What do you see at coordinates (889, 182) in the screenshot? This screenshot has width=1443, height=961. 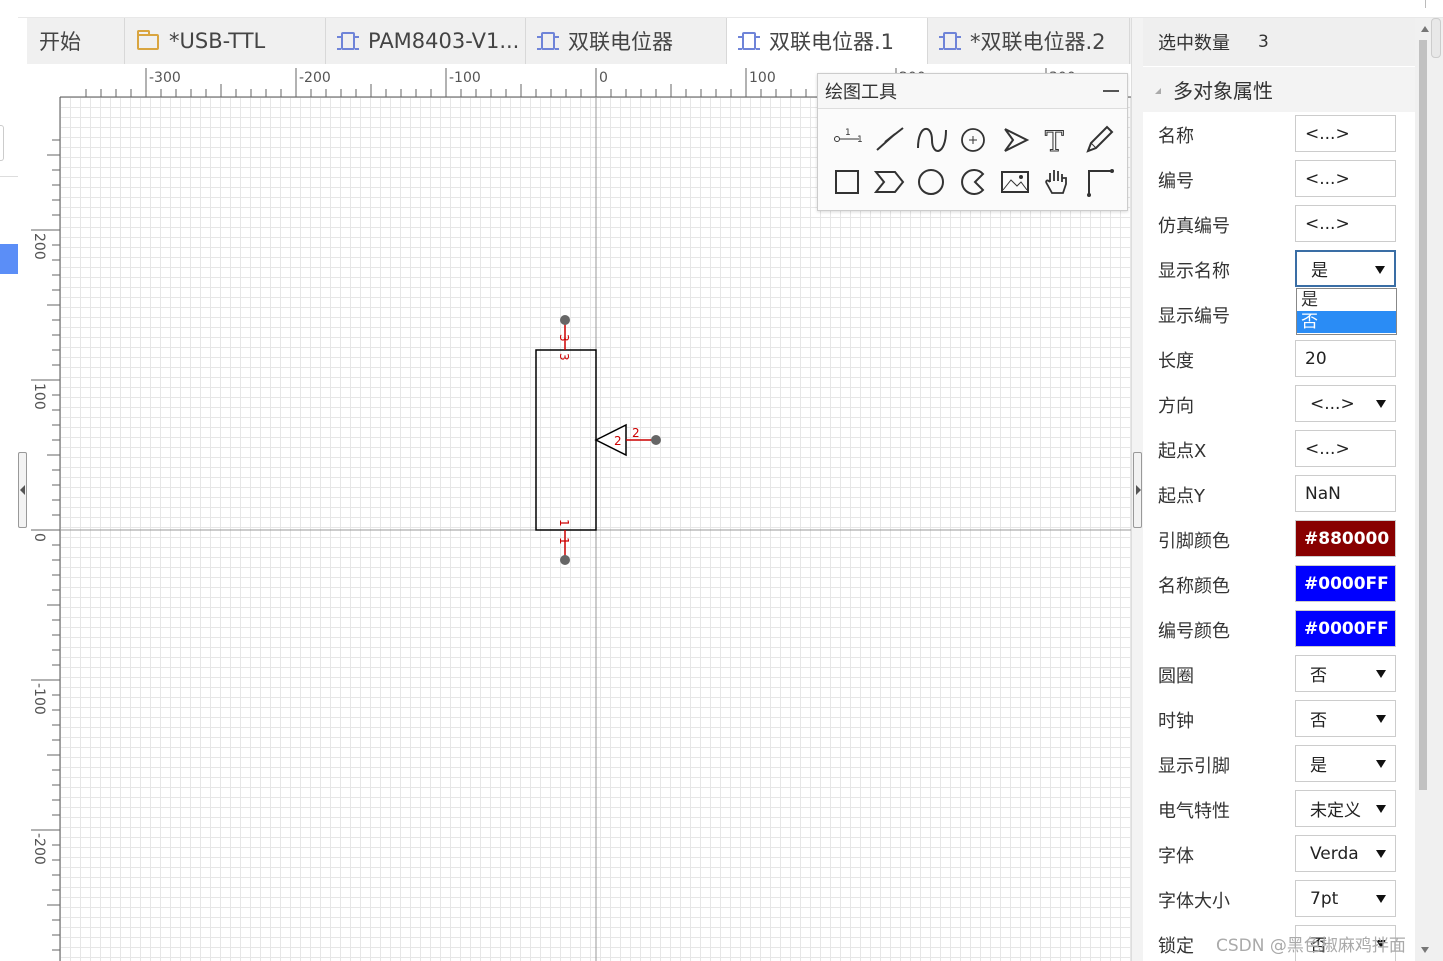 I see `pentagon-arrow-icon` at bounding box center [889, 182].